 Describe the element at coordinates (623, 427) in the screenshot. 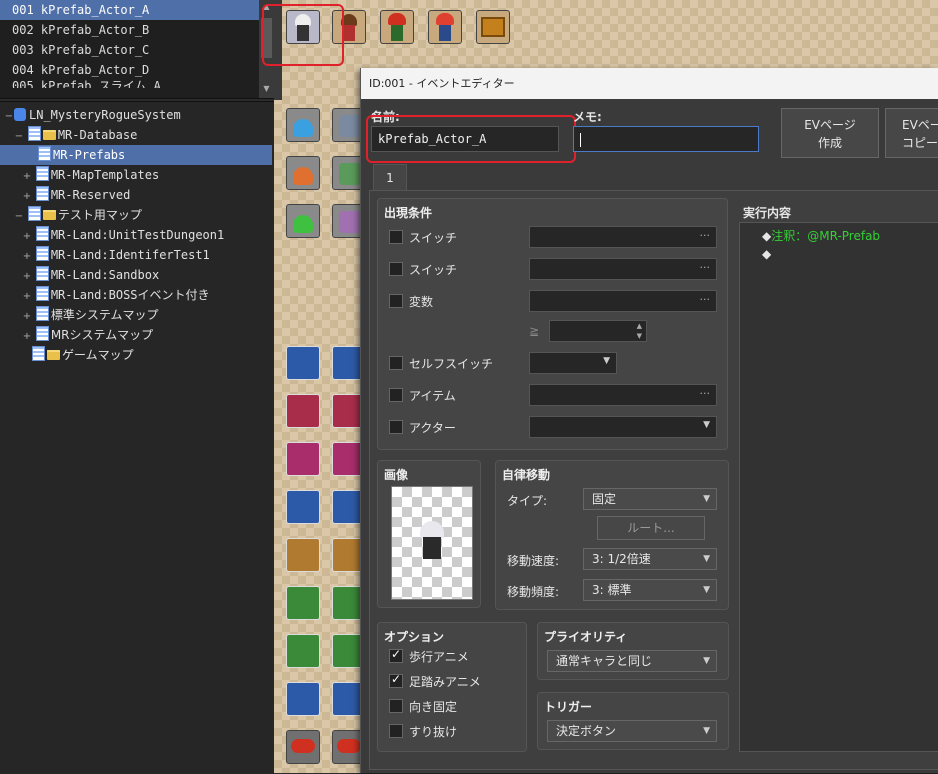

I see `actor-select: ▼` at that location.